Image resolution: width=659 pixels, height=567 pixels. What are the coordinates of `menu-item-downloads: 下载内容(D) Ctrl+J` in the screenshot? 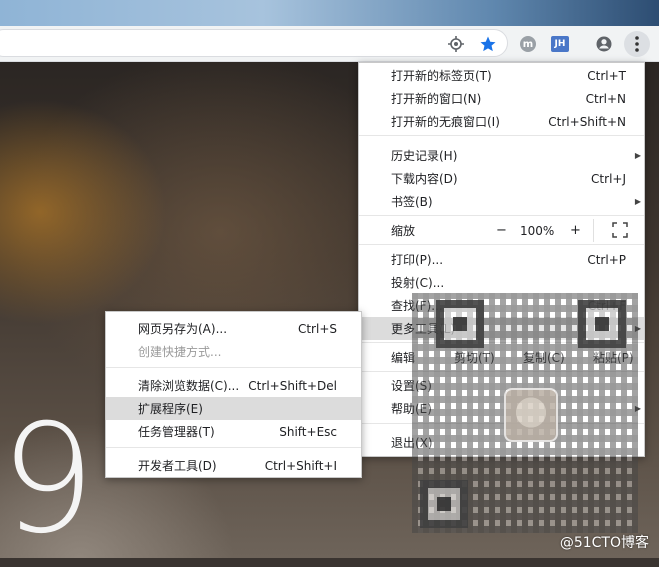 It's located at (501, 178).